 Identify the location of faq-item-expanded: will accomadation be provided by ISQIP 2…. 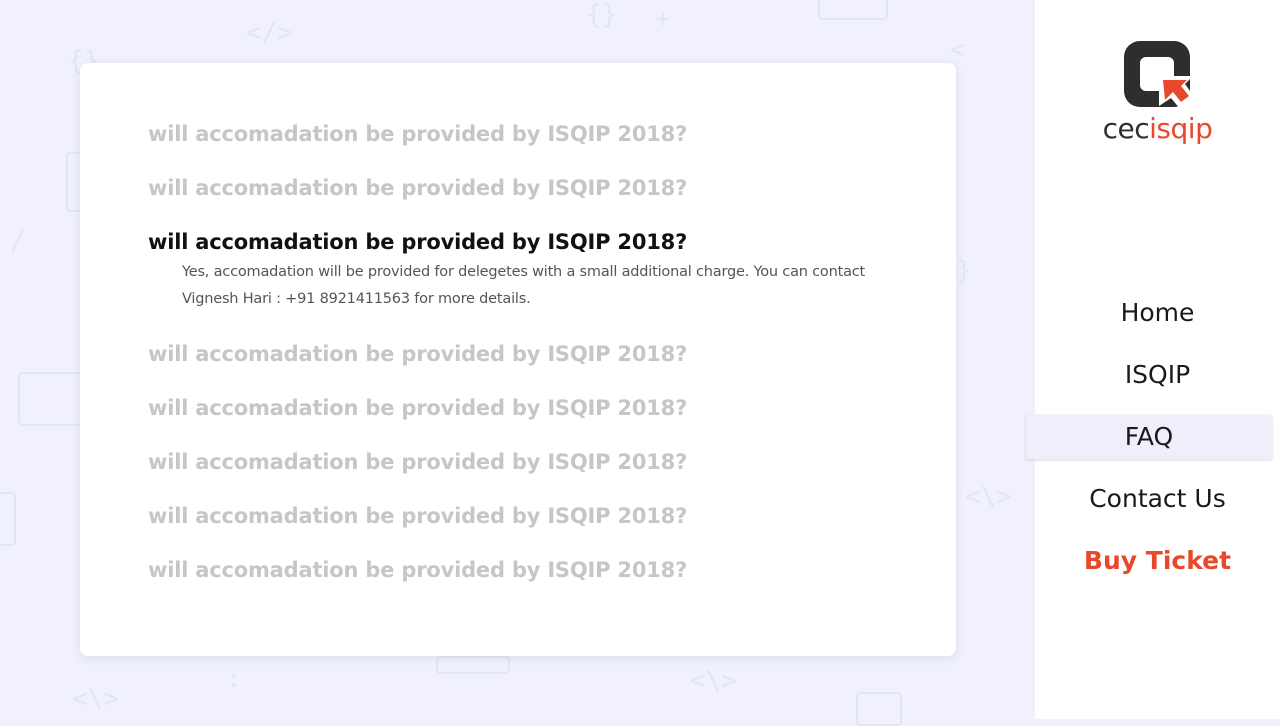
(528, 270).